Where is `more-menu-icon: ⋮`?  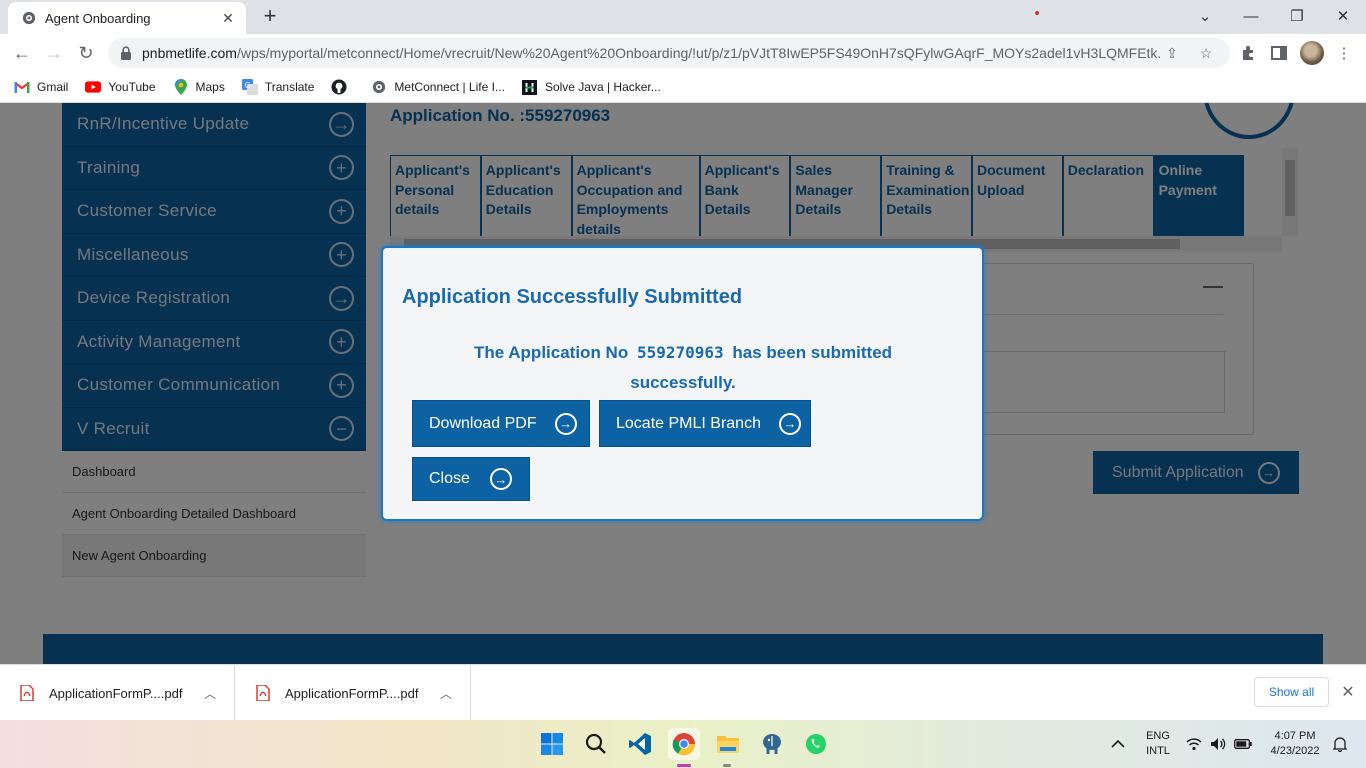
more-menu-icon: ⋮ is located at coordinates (1344, 53).